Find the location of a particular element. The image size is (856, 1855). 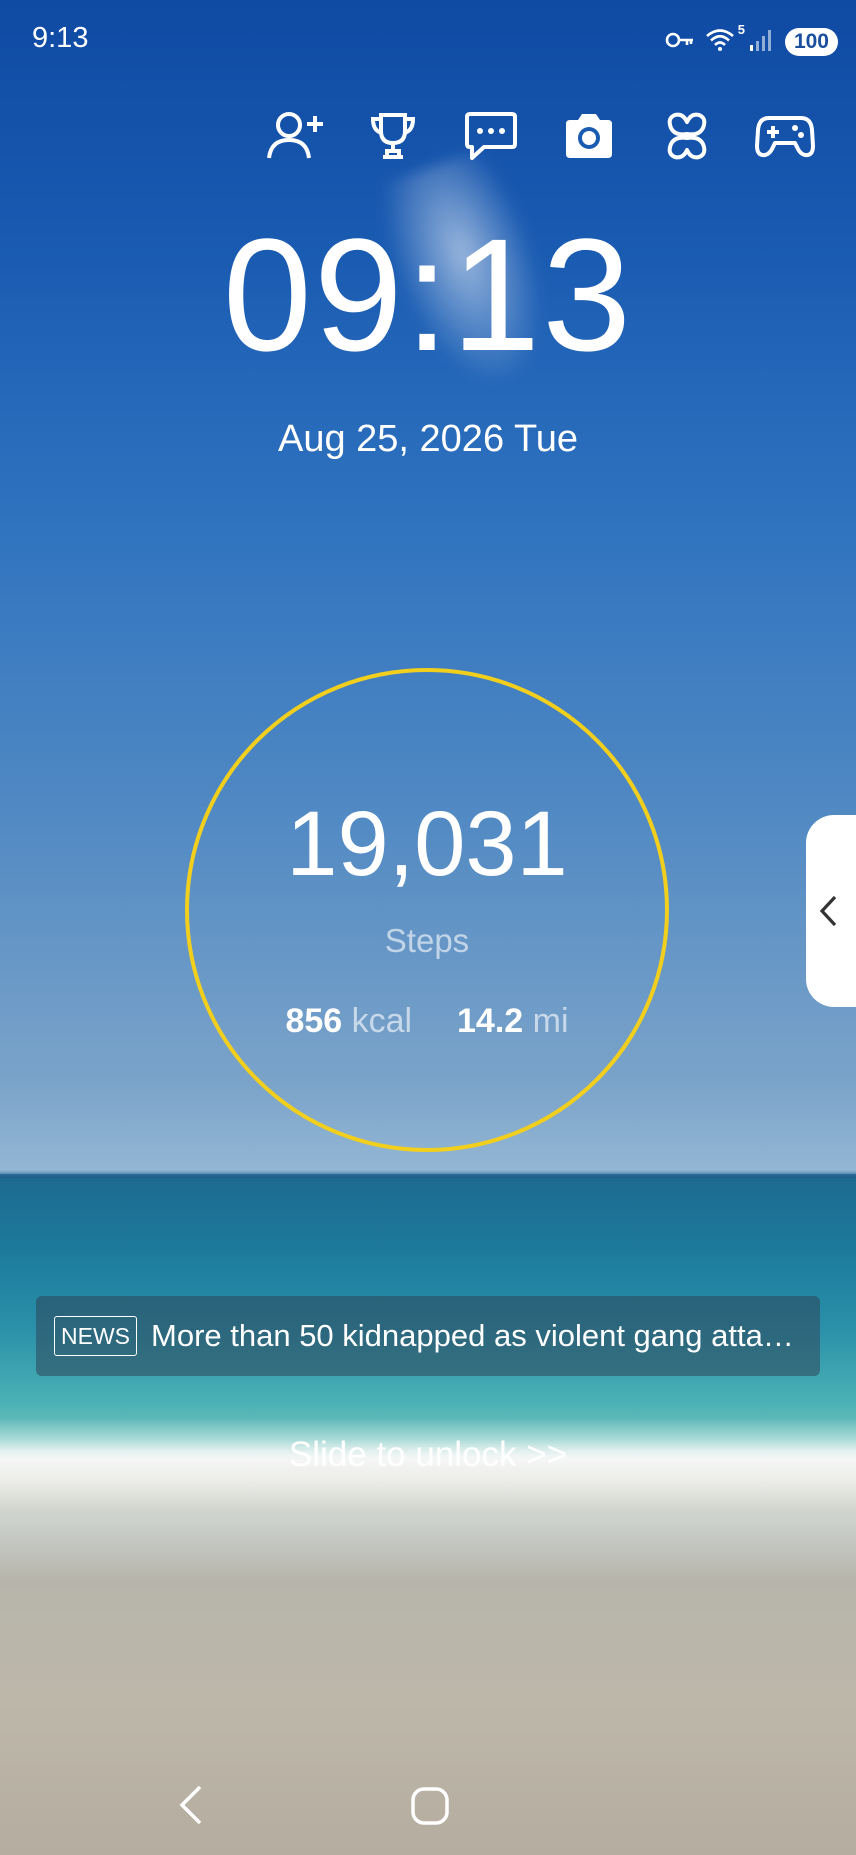

clover-icon is located at coordinates (687, 136).